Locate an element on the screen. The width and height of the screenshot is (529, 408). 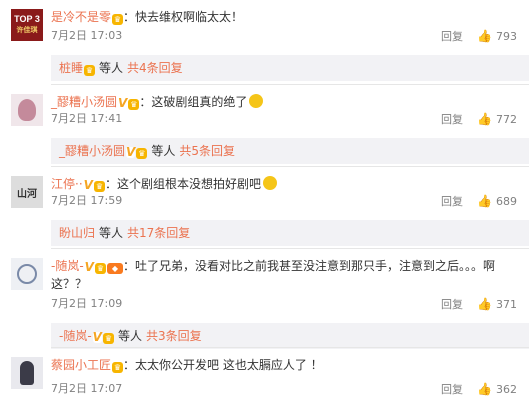
comment-text: ：这破剧组真的绝了 is located at coordinates (193, 102).